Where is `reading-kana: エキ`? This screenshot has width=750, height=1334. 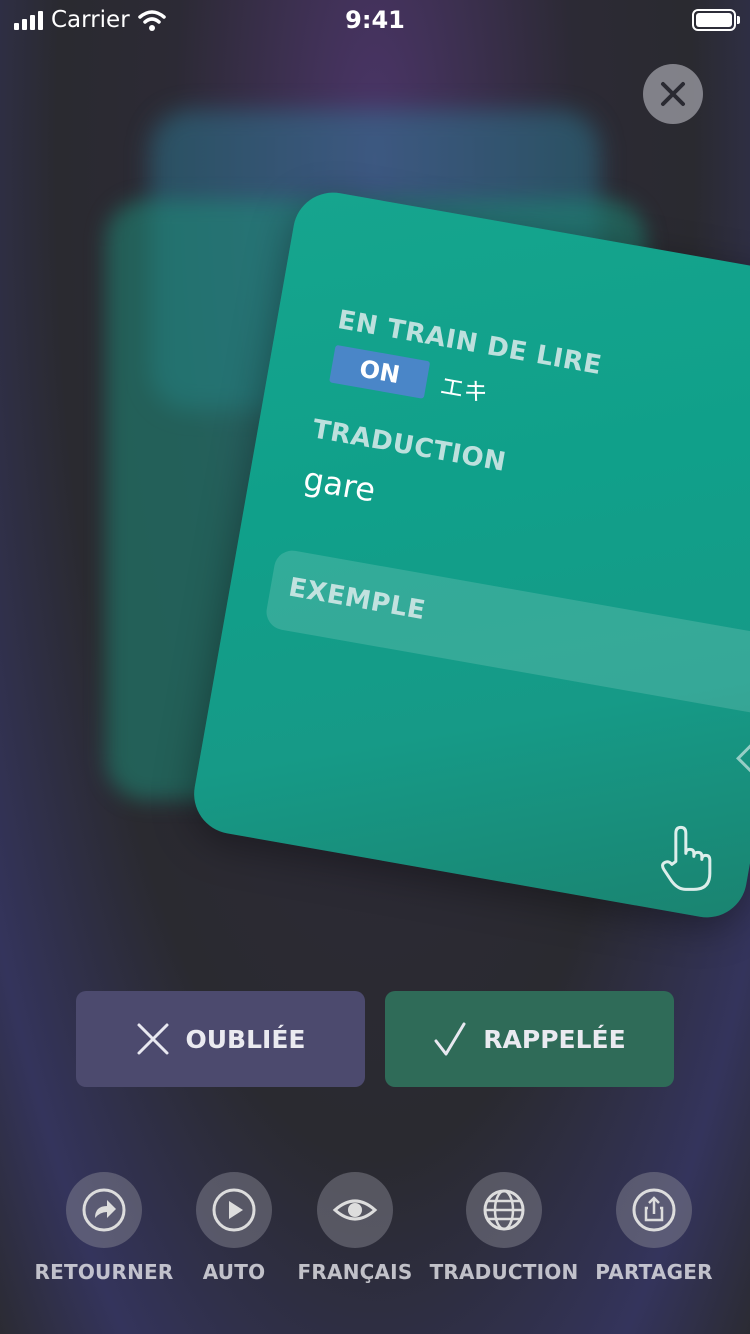
reading-kana: エキ is located at coordinates (463, 389).